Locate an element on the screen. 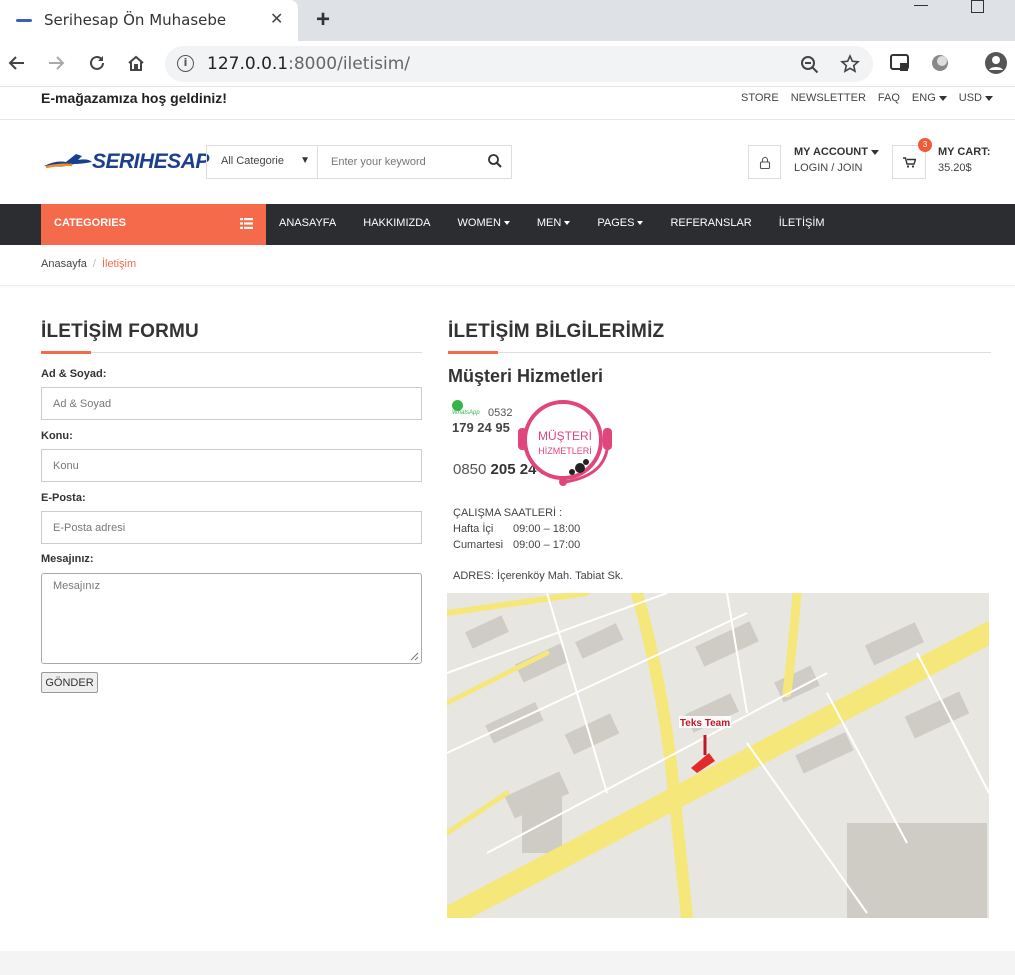 The image size is (1015, 975). browser-toolbar: i 127.0.0.1:8000/iletisim/ is located at coordinates (507, 64).